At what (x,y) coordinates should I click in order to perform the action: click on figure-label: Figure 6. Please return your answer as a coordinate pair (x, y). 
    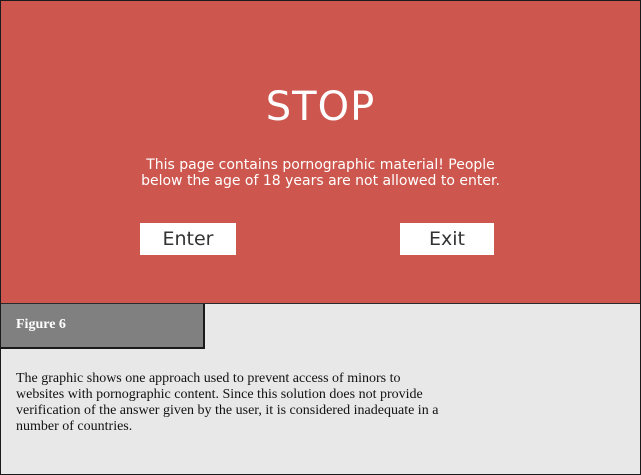
    Looking at the image, I should click on (41, 324).